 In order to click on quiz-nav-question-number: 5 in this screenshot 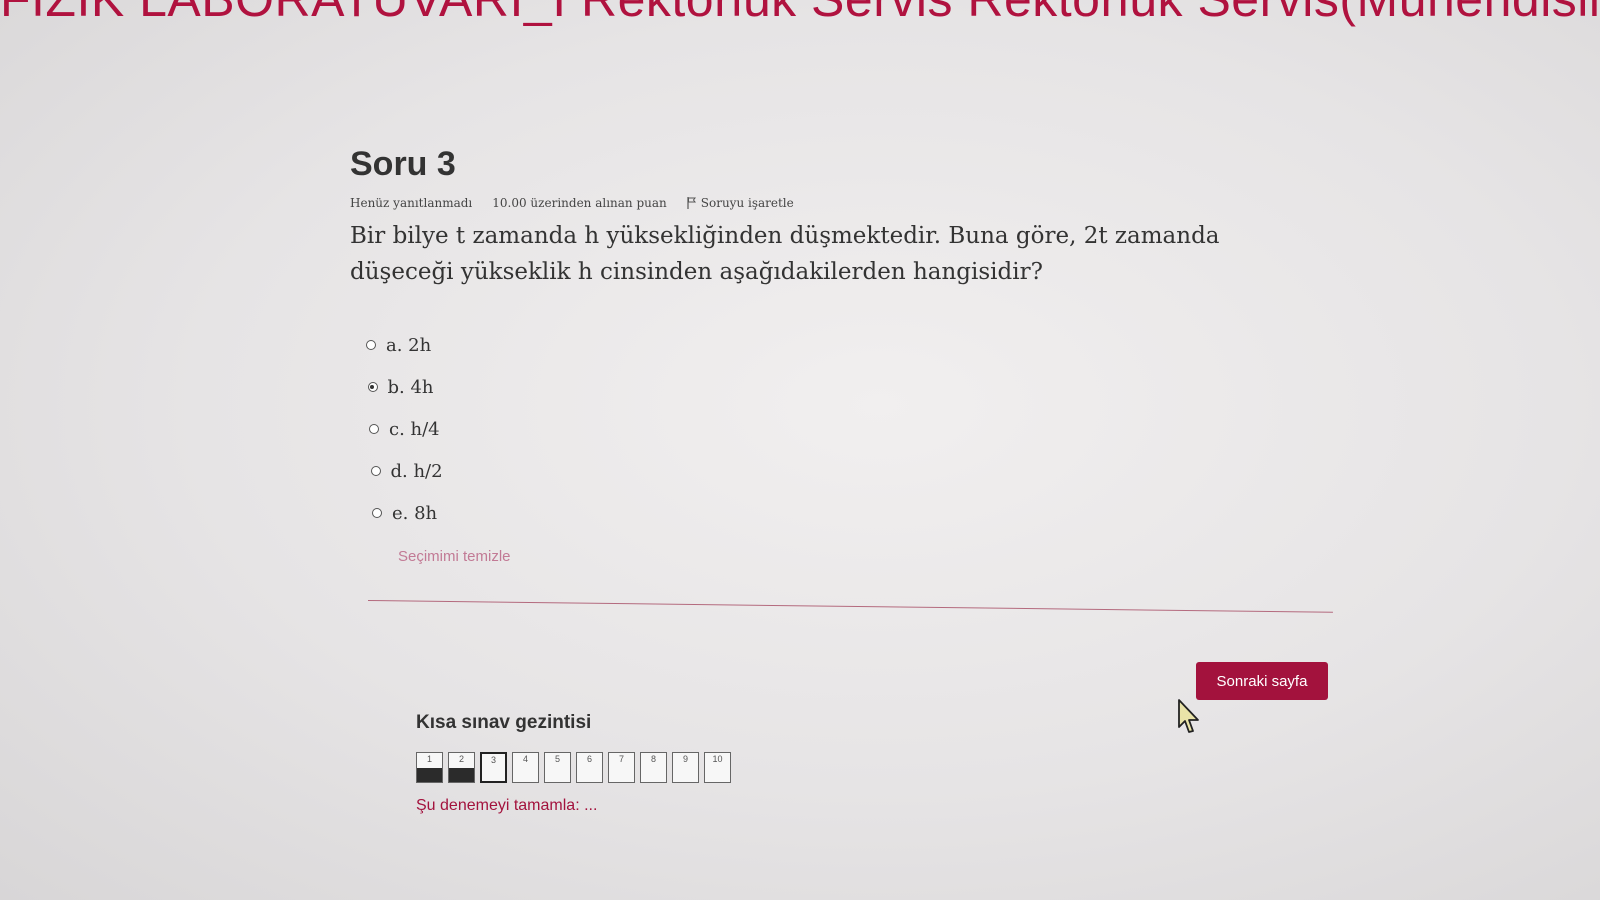, I will do `click(557, 759)`.